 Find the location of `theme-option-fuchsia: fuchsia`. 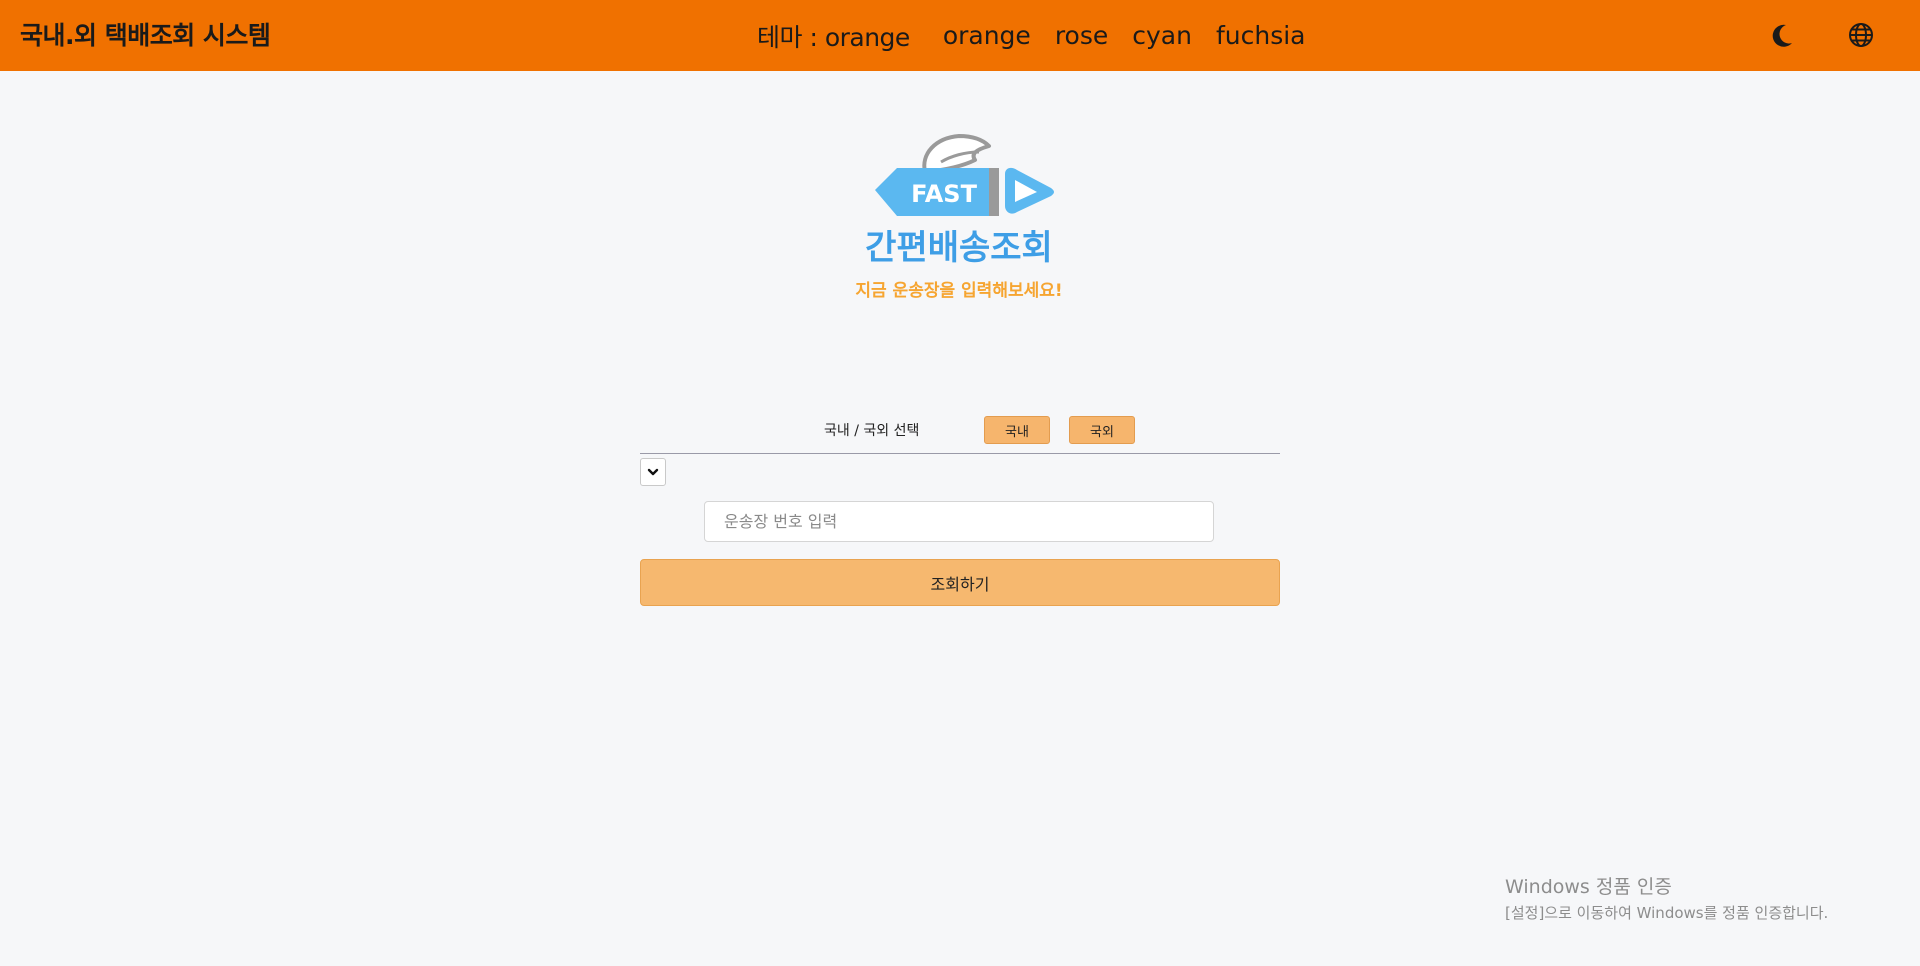

theme-option-fuchsia: fuchsia is located at coordinates (1261, 35).